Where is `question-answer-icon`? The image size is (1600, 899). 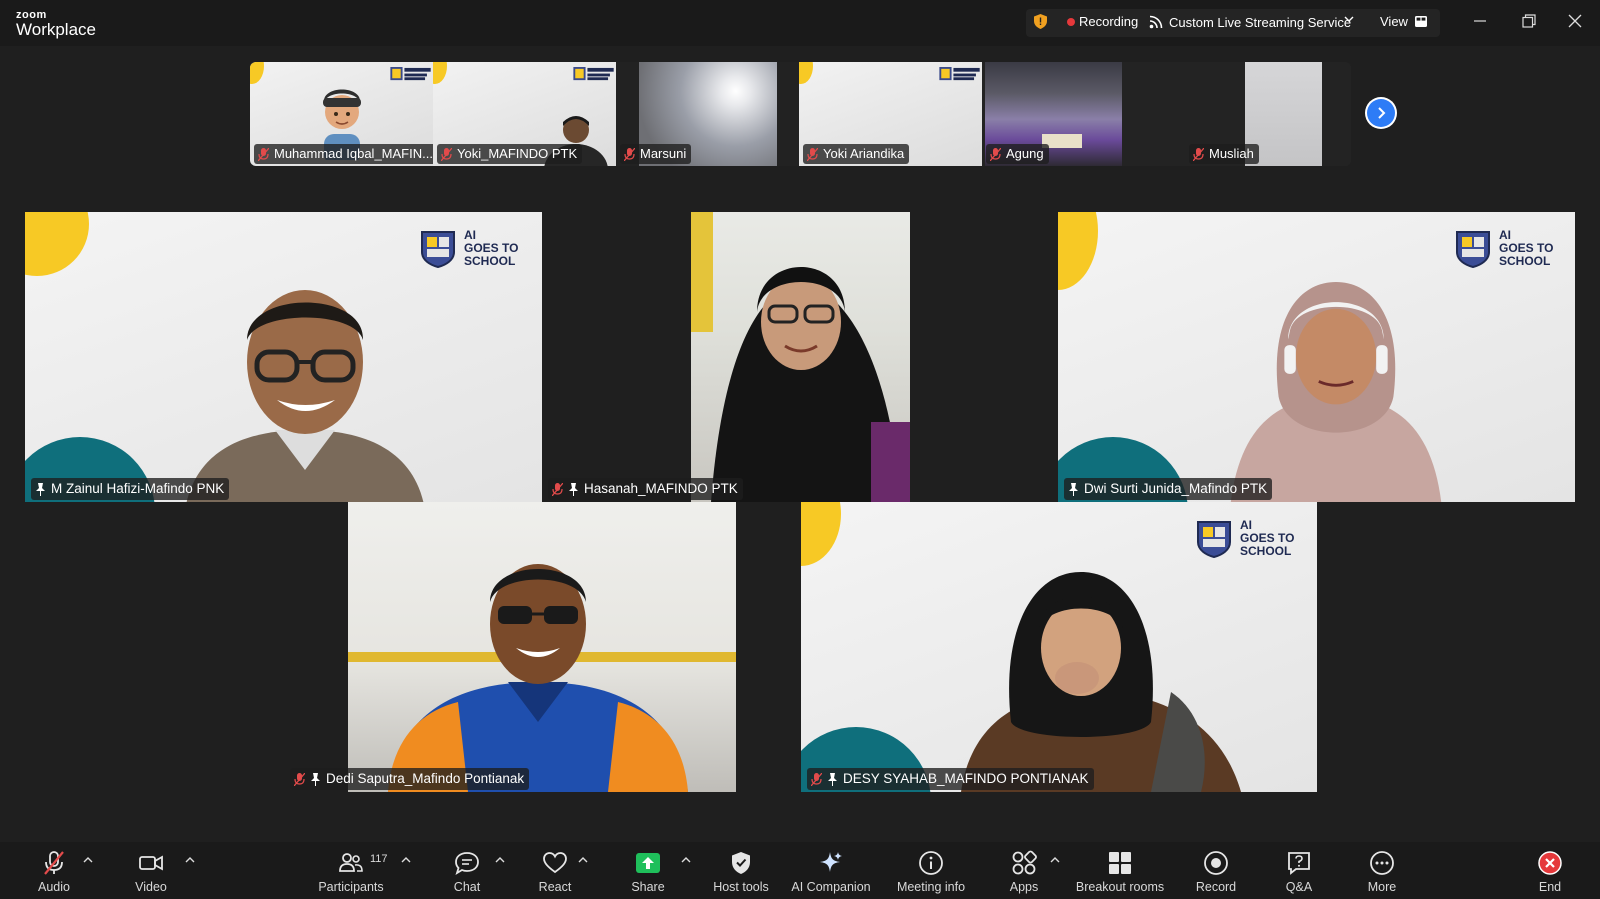 question-answer-icon is located at coordinates (1299, 863).